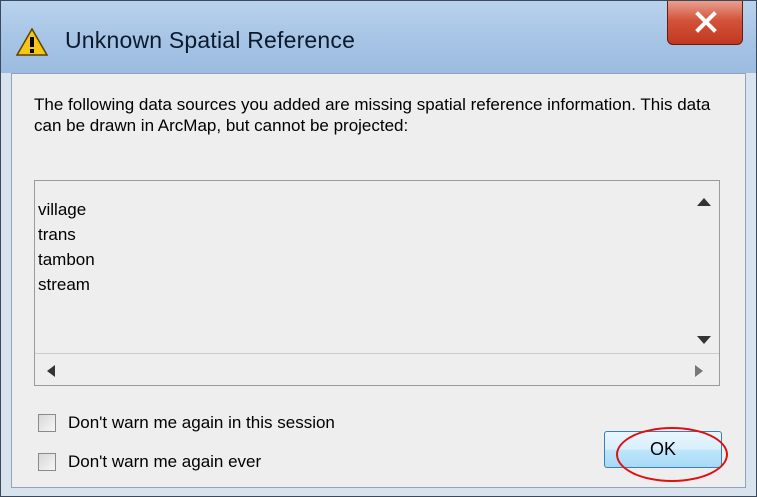 The width and height of the screenshot is (757, 497). Describe the element at coordinates (201, 422) in the screenshot. I see `warn-session-label: Don't warn me again in this session` at that location.